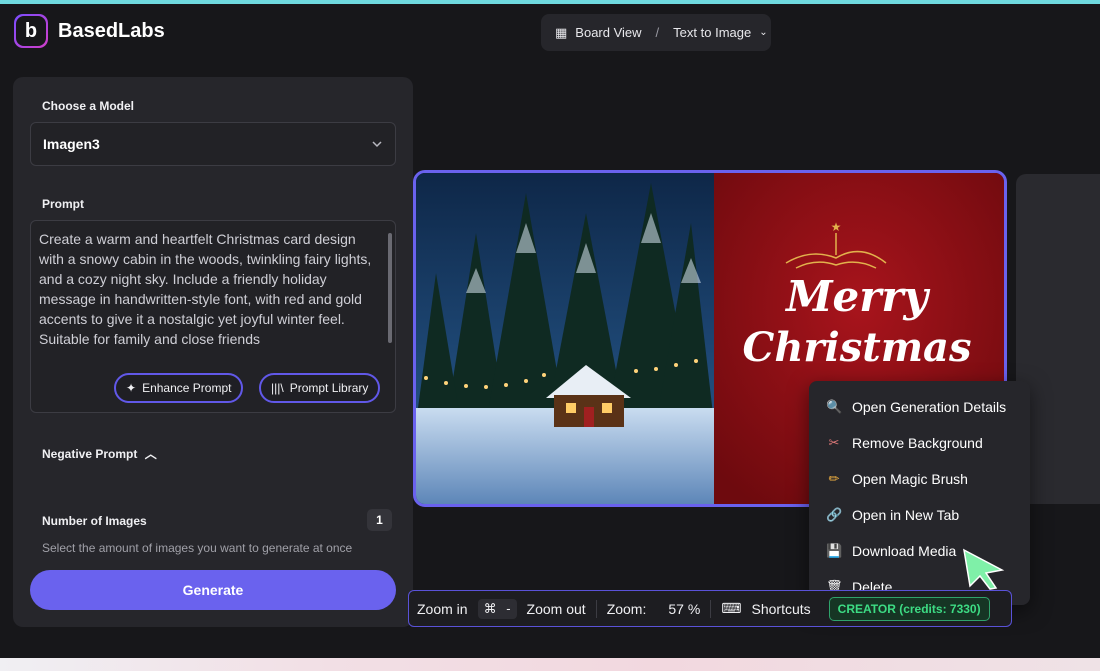  What do you see at coordinates (277, 388) in the screenshot?
I see `library-icon: |||\` at bounding box center [277, 388].